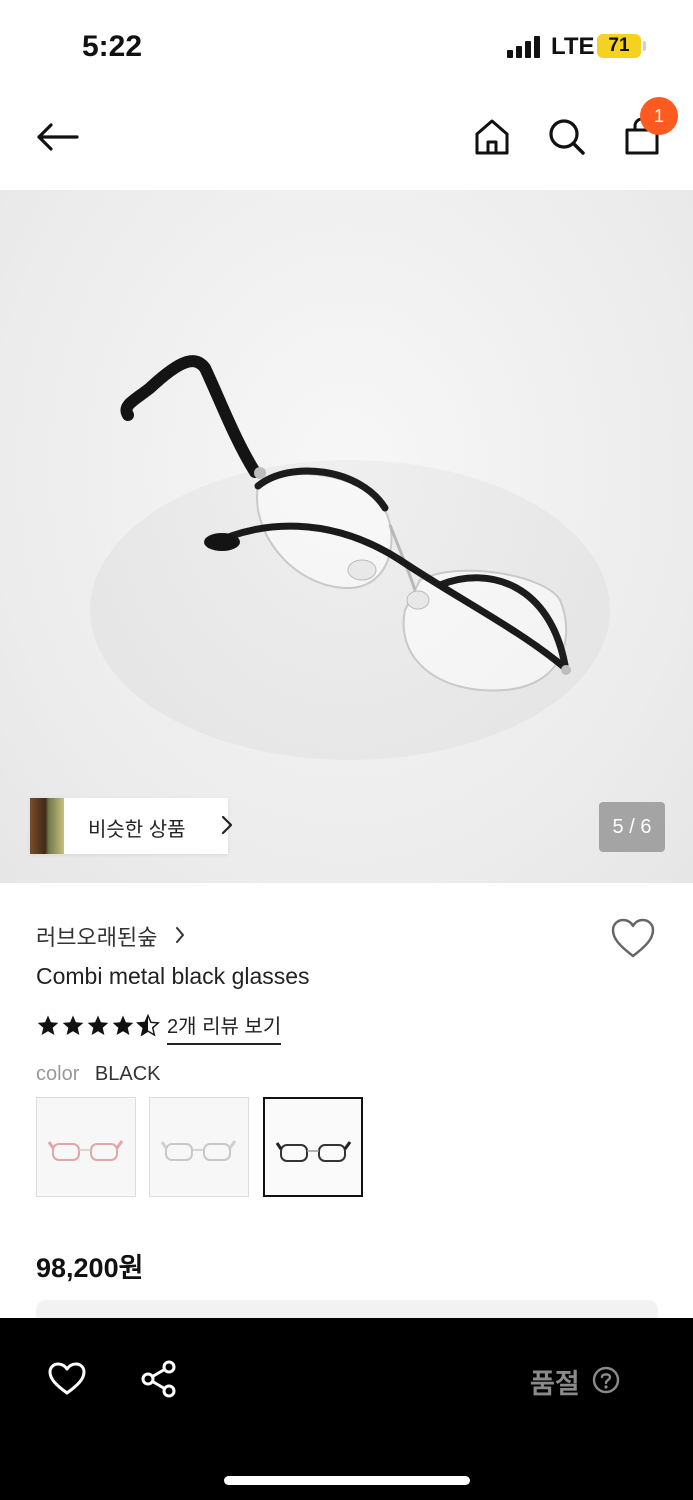 The width and height of the screenshot is (693, 1500). What do you see at coordinates (633, 939) in the screenshot?
I see `wishlist-heart-icon` at bounding box center [633, 939].